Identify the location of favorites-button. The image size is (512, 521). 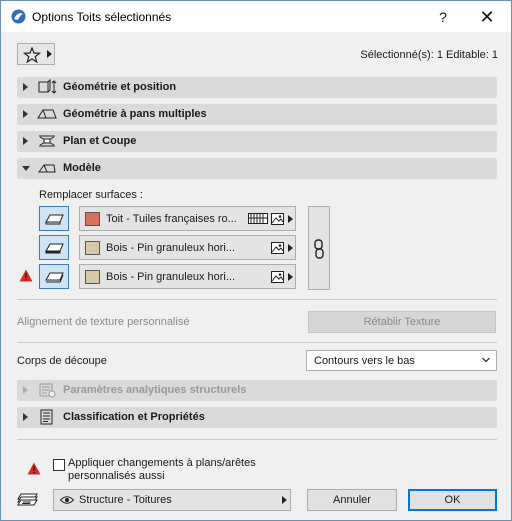
(36, 54).